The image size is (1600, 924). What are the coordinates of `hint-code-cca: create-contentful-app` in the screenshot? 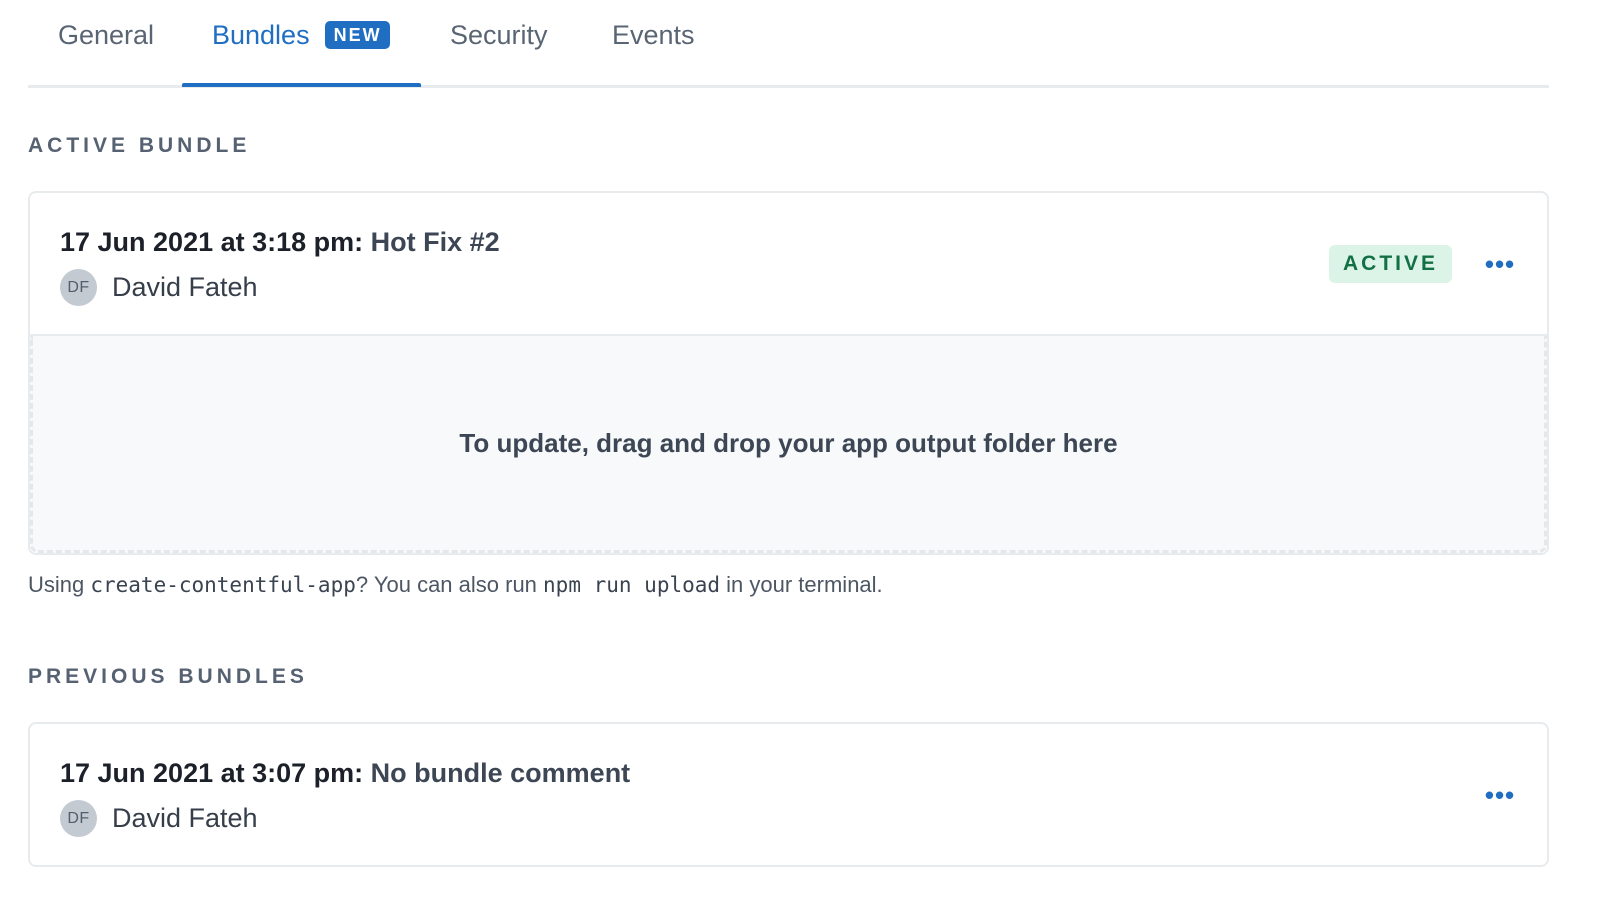 It's located at (223, 585).